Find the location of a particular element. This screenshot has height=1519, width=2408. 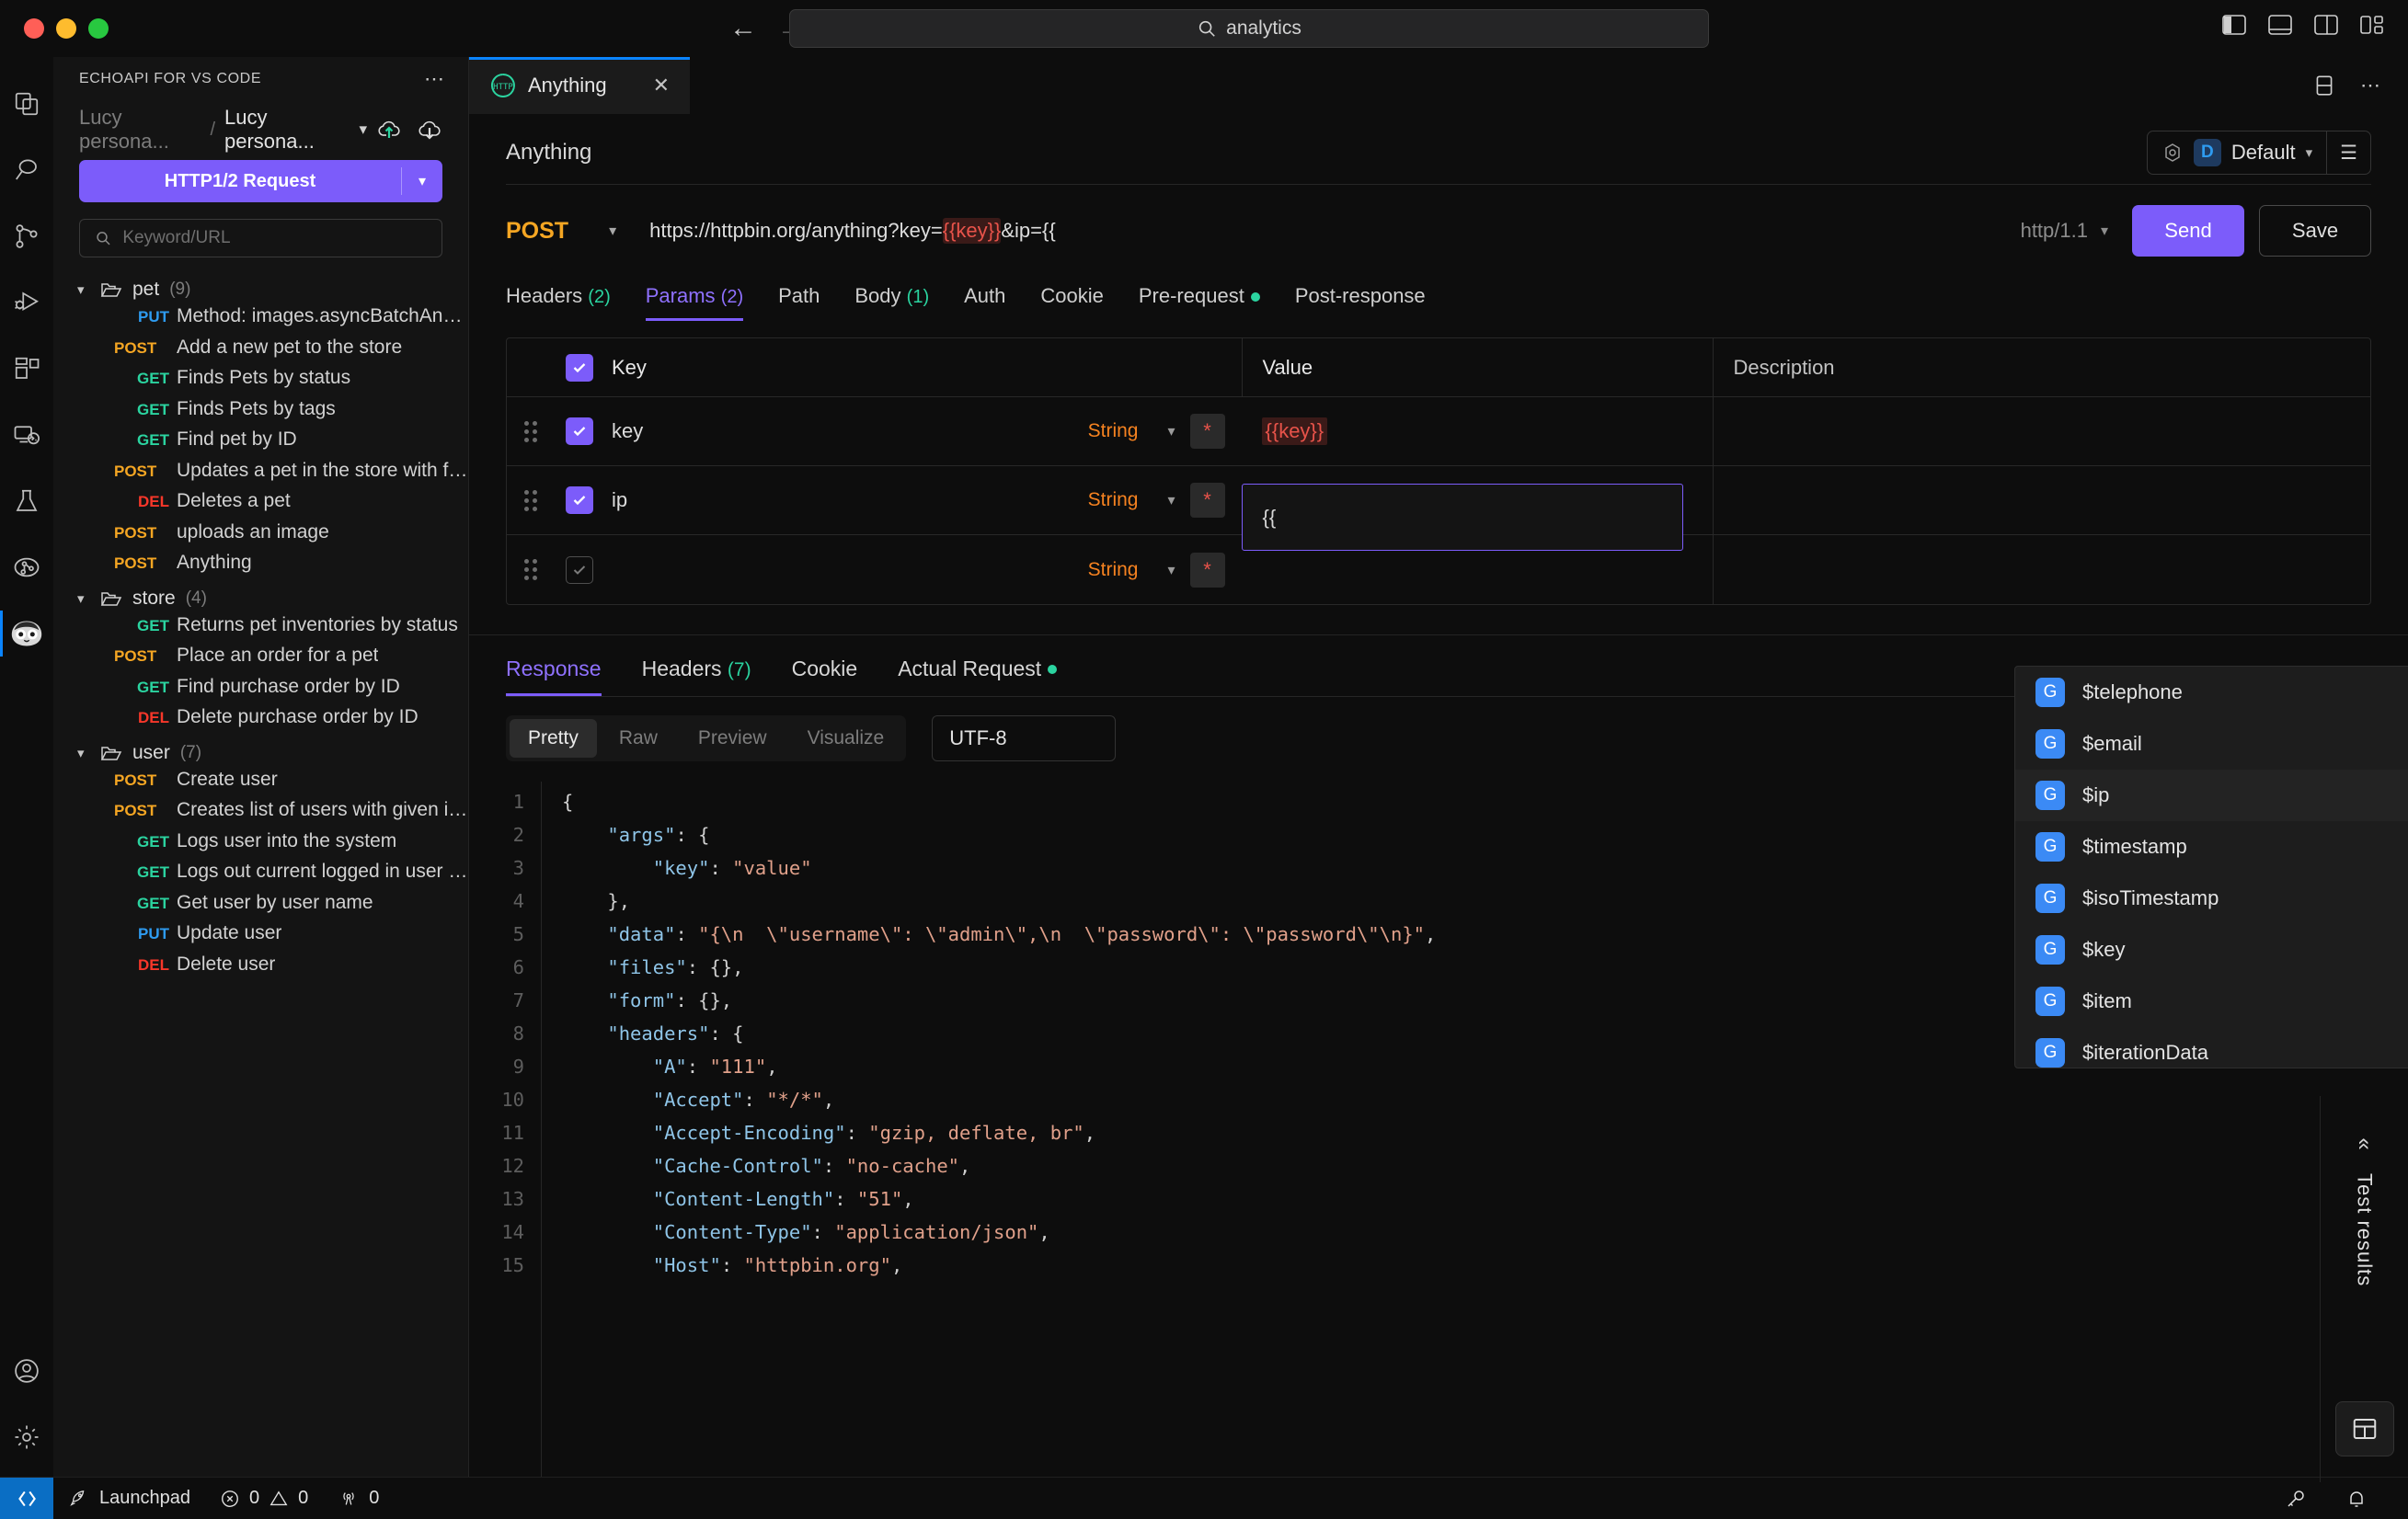

request-item: GET Find pet by ID is located at coordinates (260, 444).